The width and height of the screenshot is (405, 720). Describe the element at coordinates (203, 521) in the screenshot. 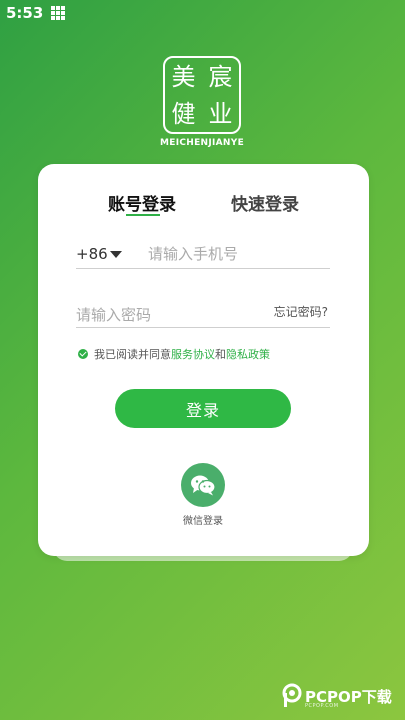

I see `wechat-login-label: 微信登录` at that location.